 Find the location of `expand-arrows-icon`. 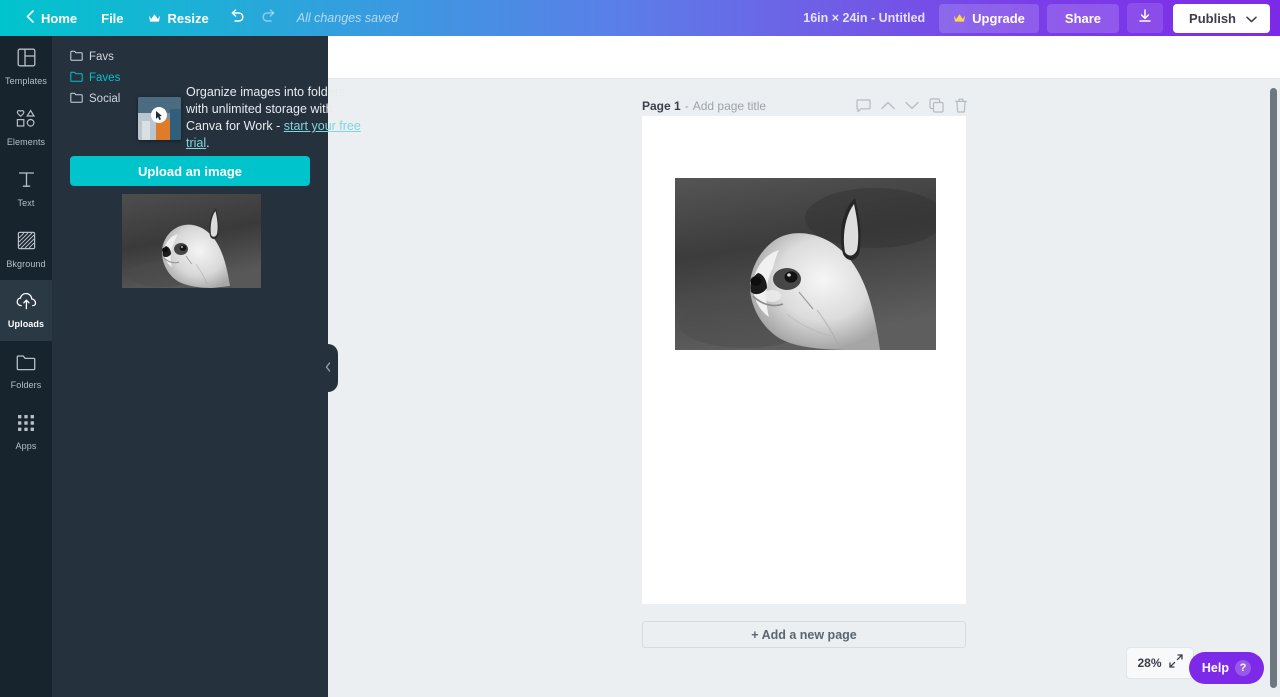

expand-arrows-icon is located at coordinates (1175, 663).